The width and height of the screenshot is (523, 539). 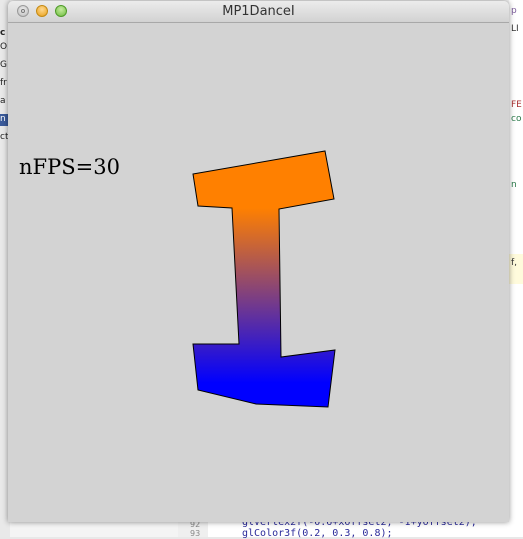 I want to click on sidebar-fragment: n, so click(x=3, y=119).